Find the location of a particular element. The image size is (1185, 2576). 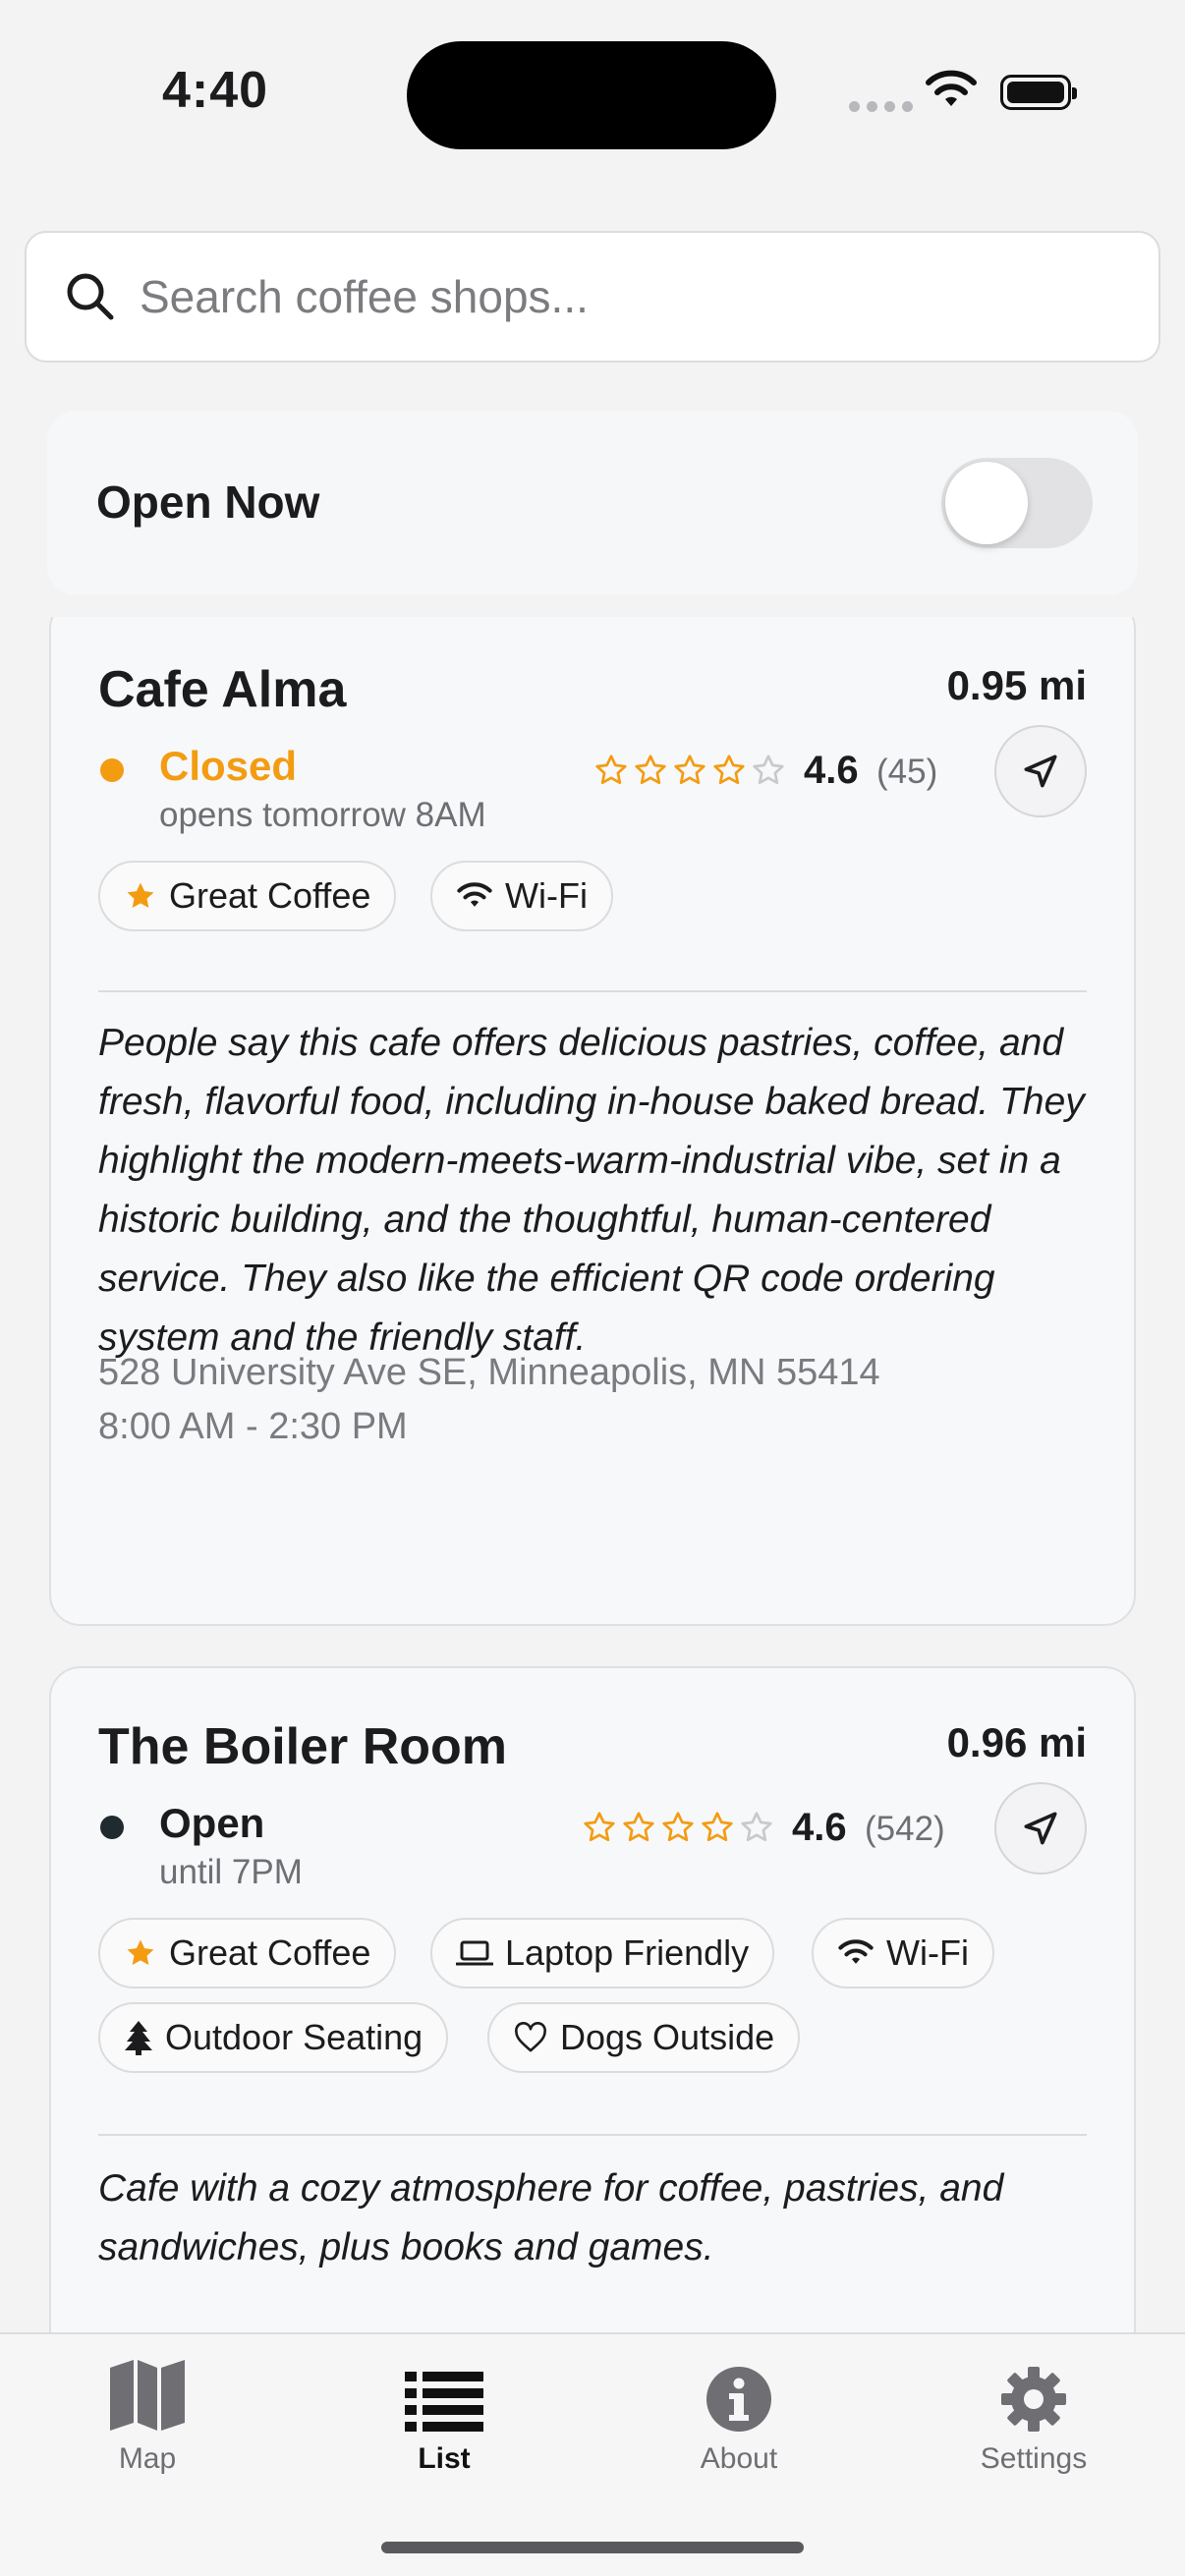

tag-label: Laptop Friendly is located at coordinates (627, 1952).